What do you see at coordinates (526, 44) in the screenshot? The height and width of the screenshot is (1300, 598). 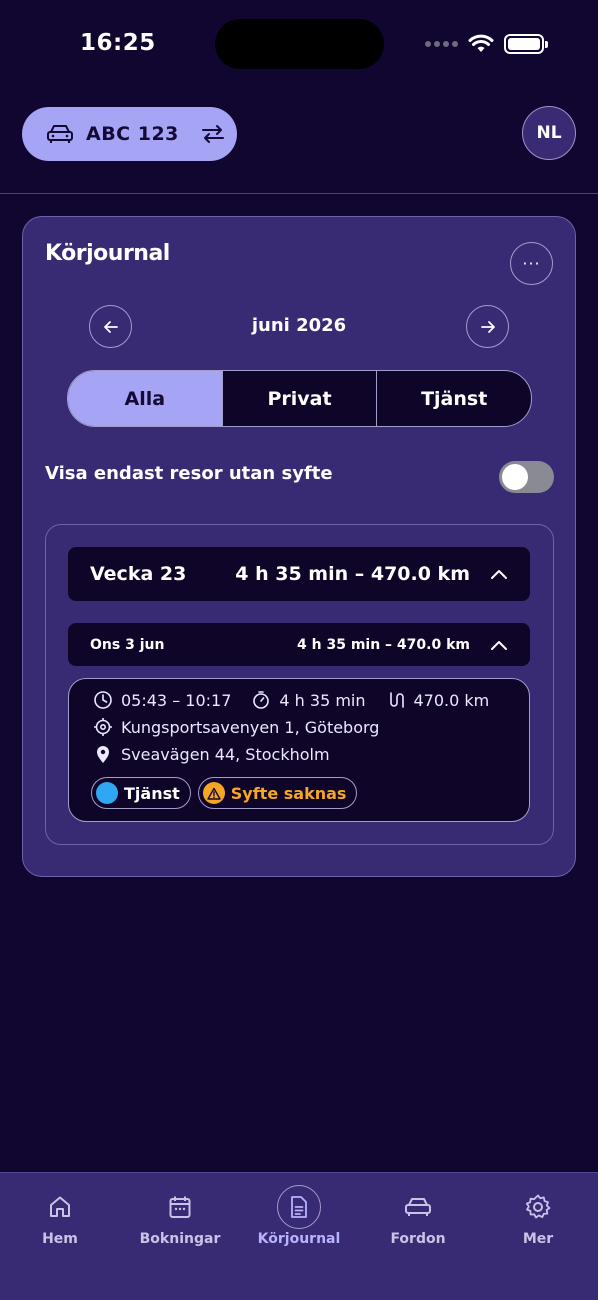 I see `battery-icon` at bounding box center [526, 44].